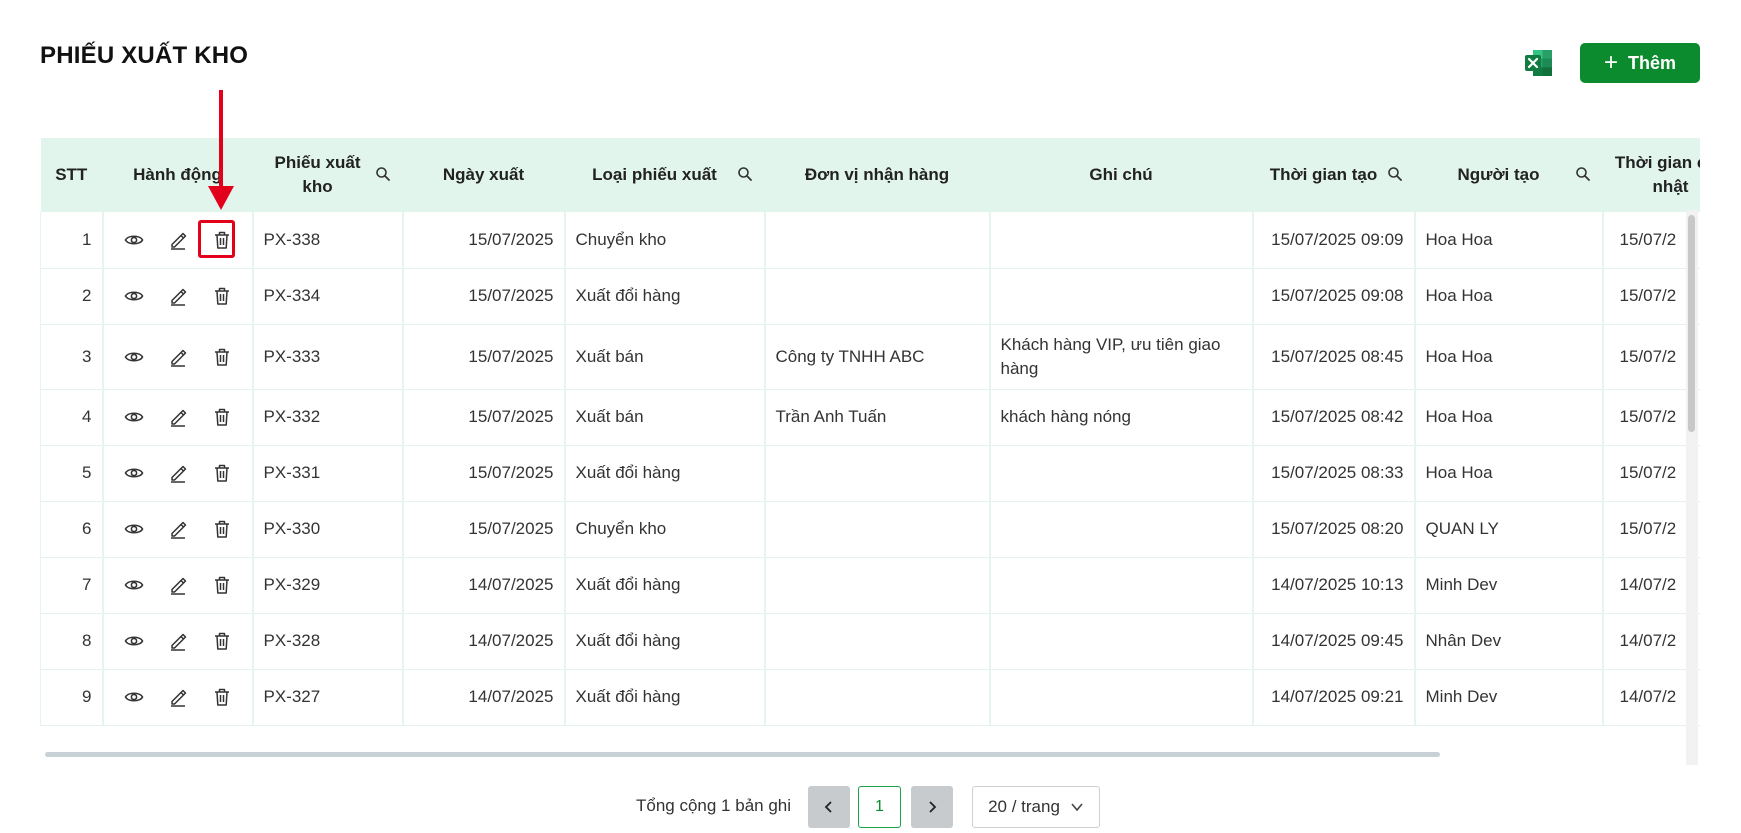 This screenshot has height=833, width=1741. Describe the element at coordinates (1651, 175) in the screenshot. I see `col-updated-at: Thời gian cập nhật` at that location.